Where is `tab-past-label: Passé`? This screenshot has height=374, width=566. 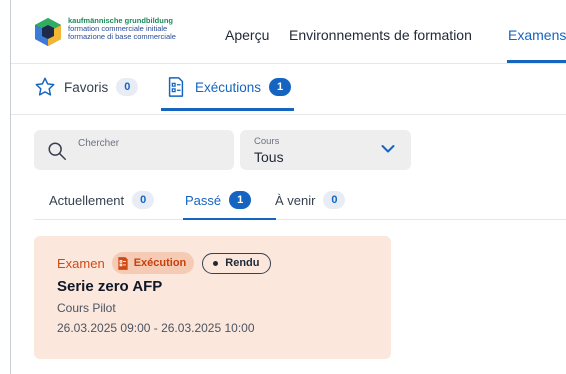 tab-past-label: Passé is located at coordinates (203, 200).